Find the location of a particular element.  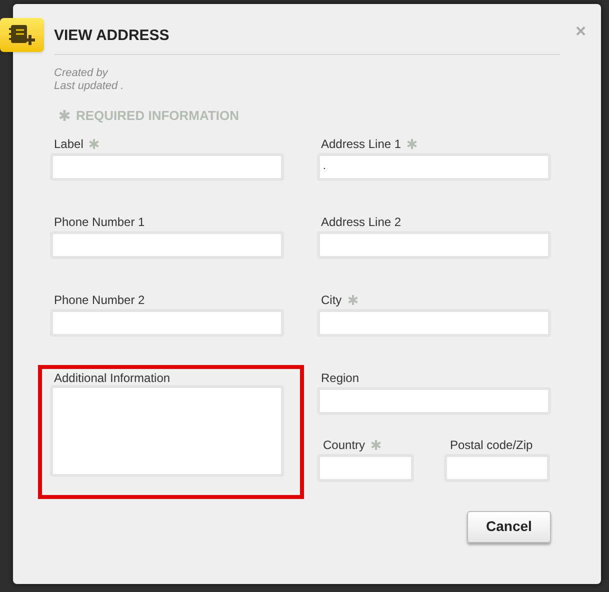

field-label: Label is located at coordinates (69, 144).